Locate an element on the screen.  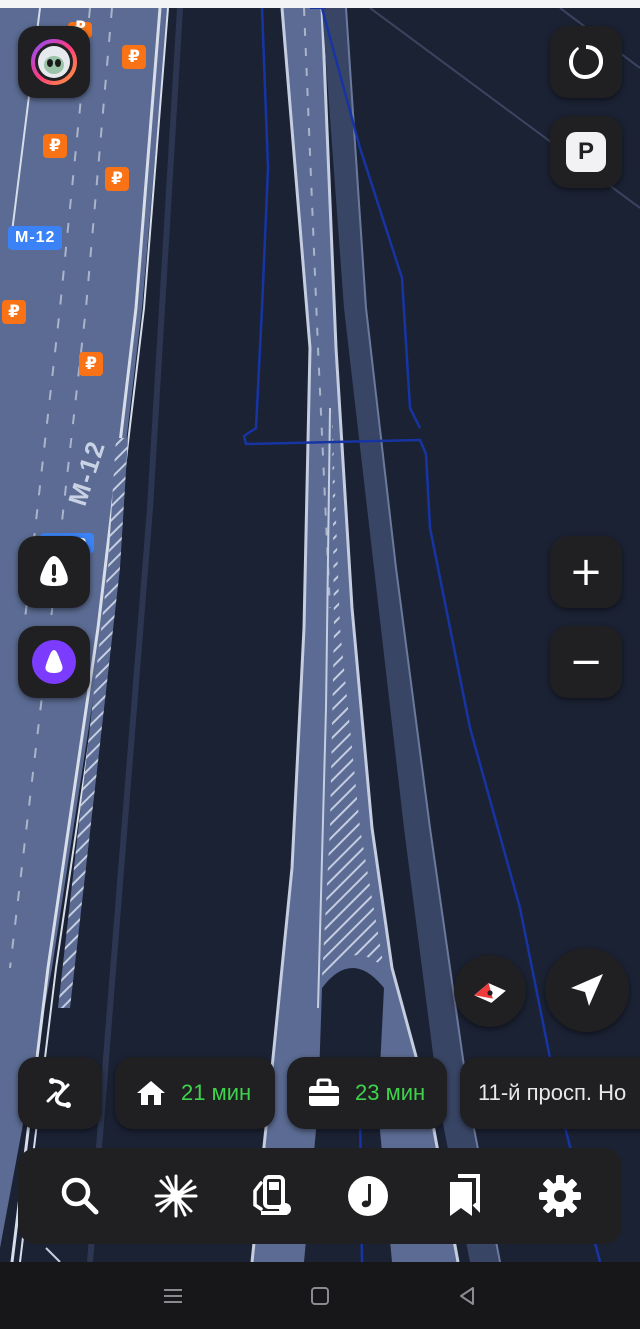
system-navigation-bar is located at coordinates (320, 1295).